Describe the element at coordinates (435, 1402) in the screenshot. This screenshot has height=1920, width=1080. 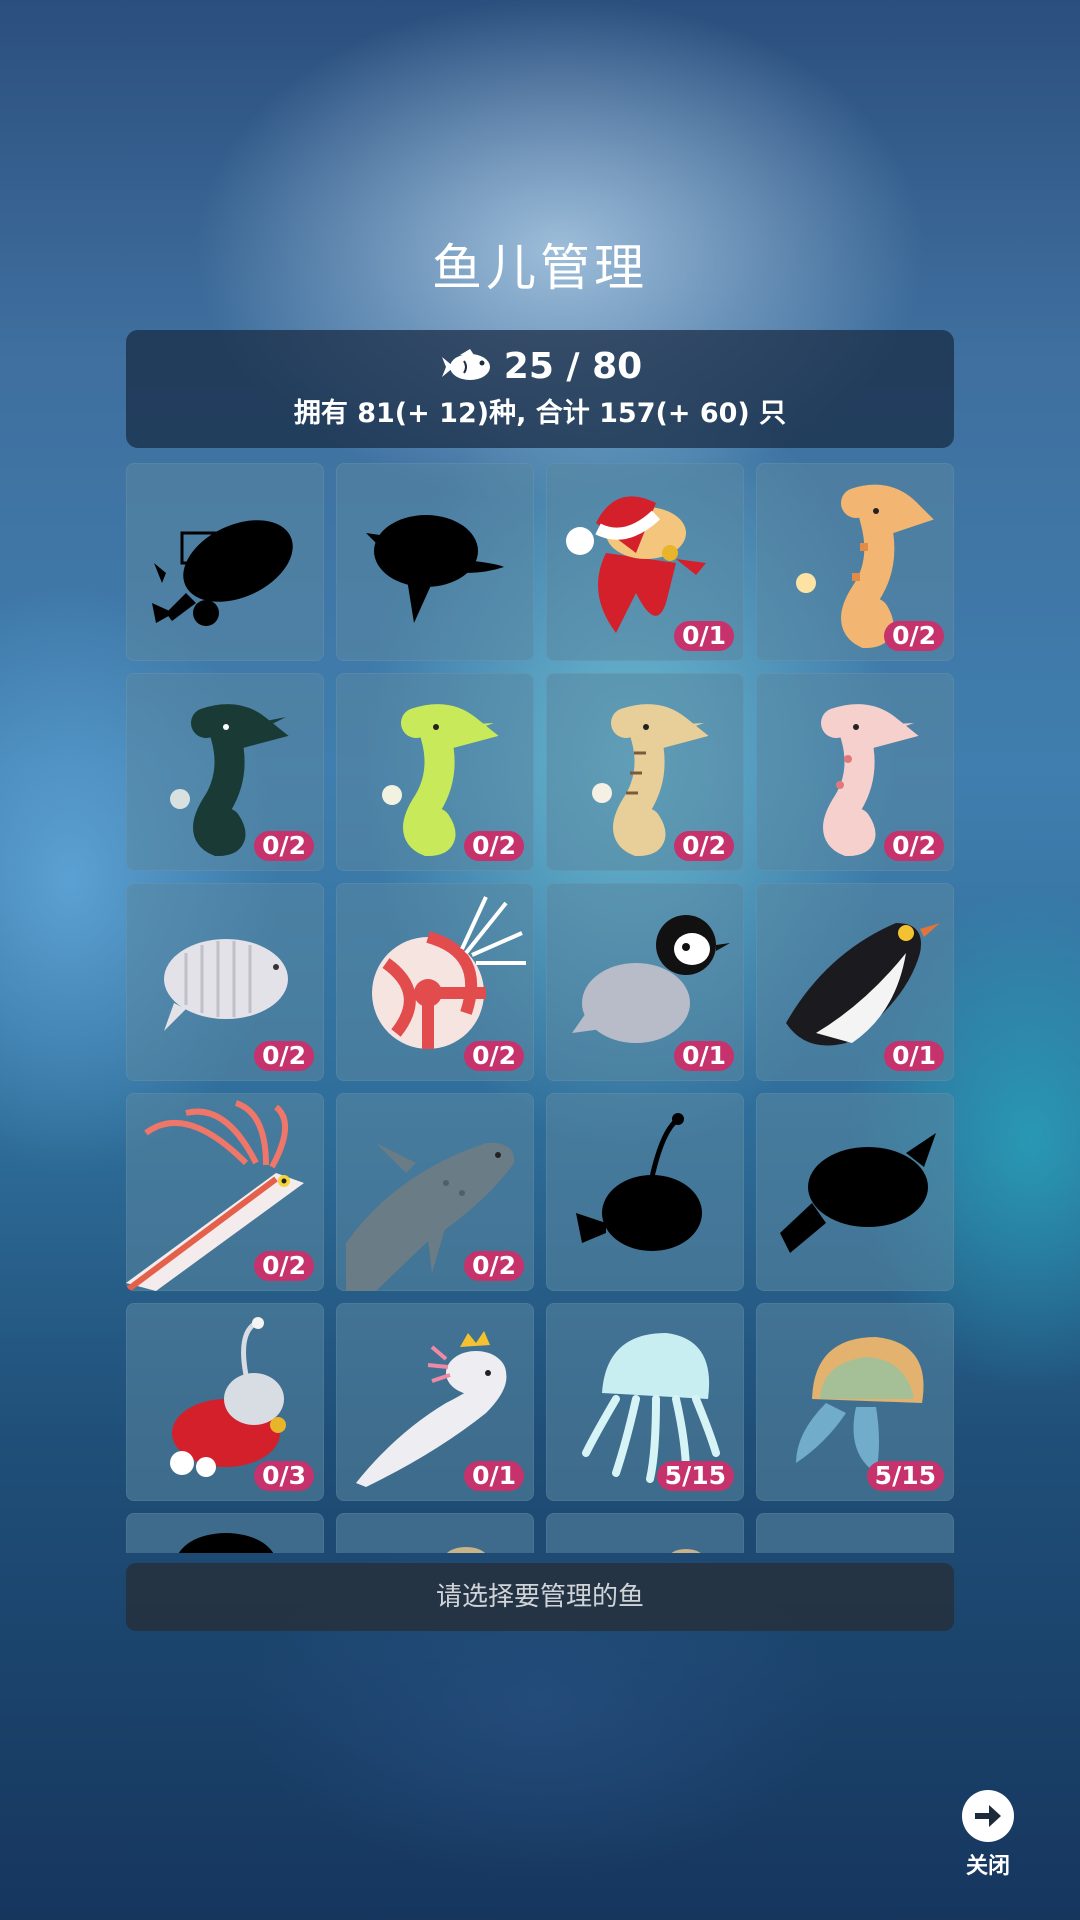
I see `fish-card-axolotl: 0/1` at that location.